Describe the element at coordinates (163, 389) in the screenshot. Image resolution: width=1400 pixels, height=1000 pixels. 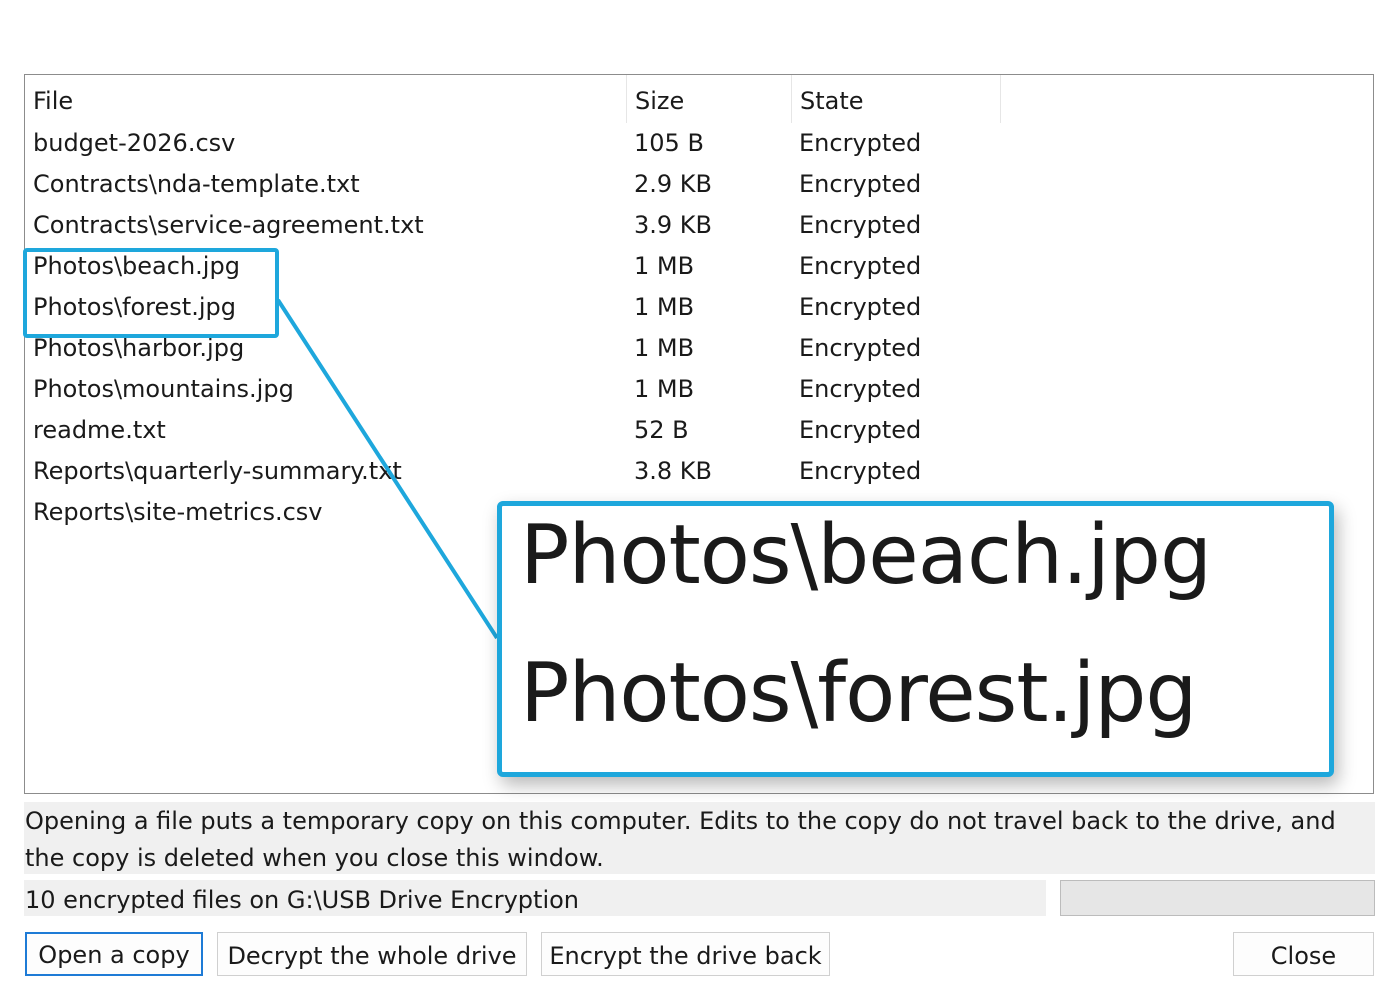
I see `cell-file: Photos\mountains.jpg` at that location.